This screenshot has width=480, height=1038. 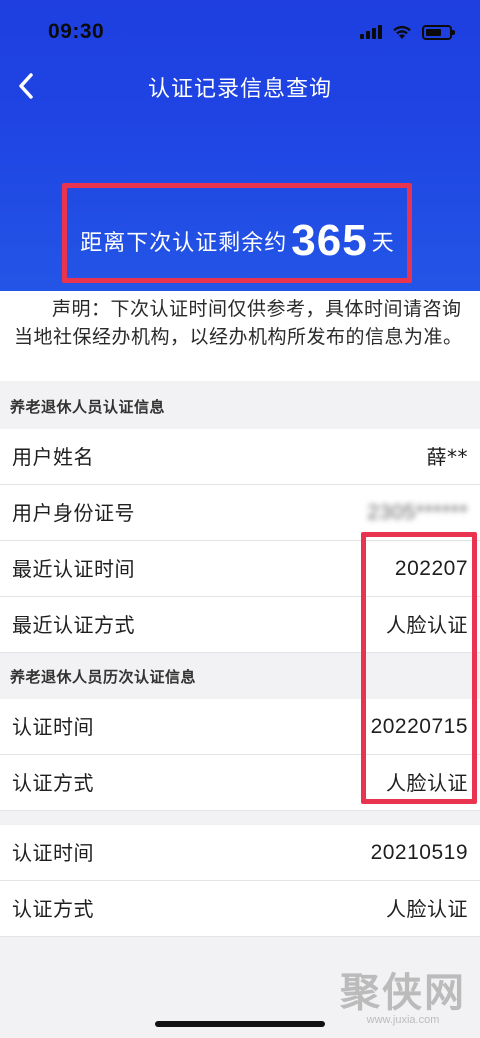 I want to click on section-header-certification: 养老退休人员认证信息, so click(x=240, y=407).